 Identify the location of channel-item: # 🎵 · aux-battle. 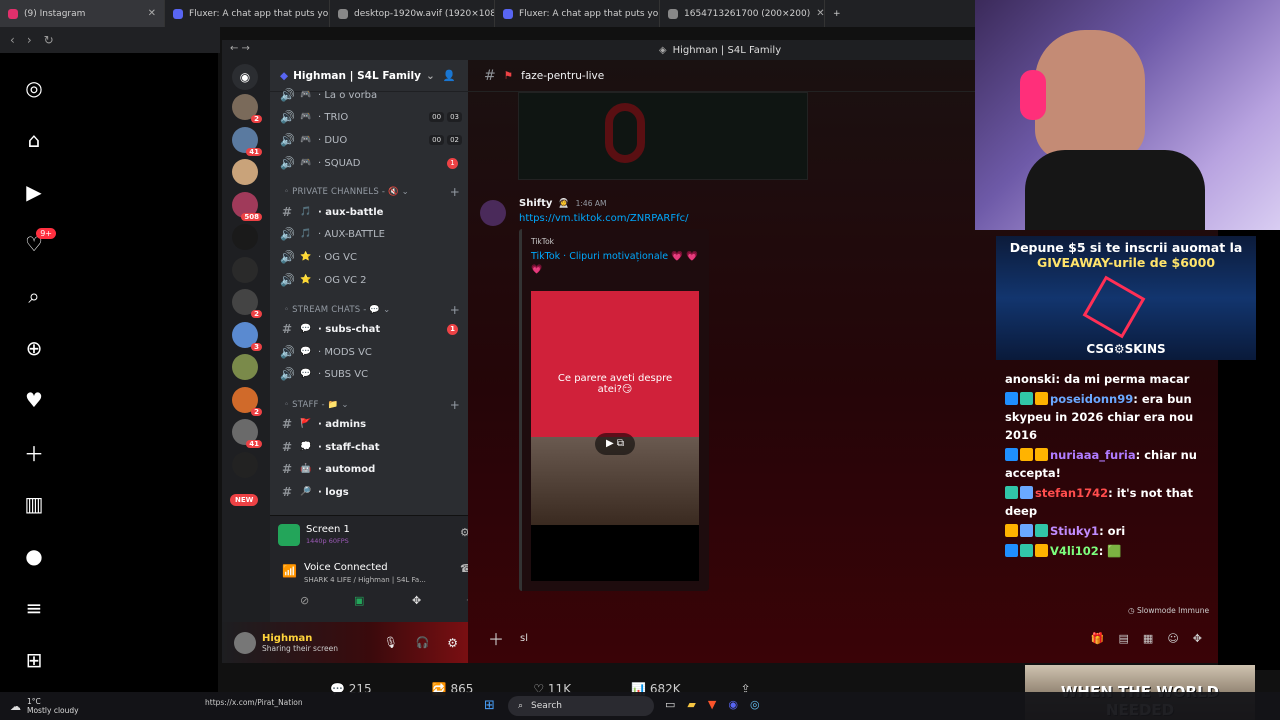
(371, 212).